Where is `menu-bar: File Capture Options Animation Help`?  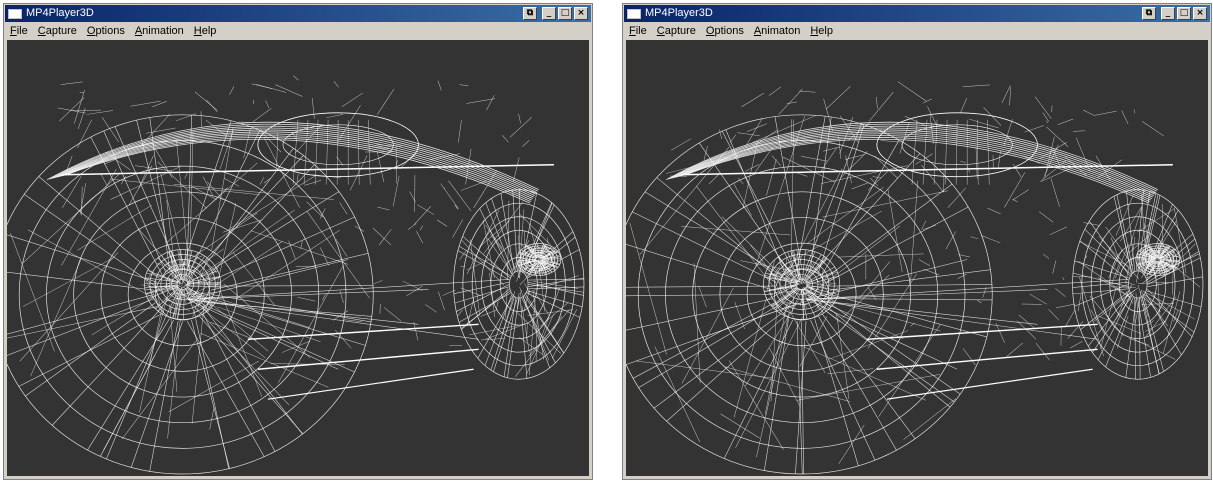 menu-bar: File Capture Options Animation Help is located at coordinates (298, 31).